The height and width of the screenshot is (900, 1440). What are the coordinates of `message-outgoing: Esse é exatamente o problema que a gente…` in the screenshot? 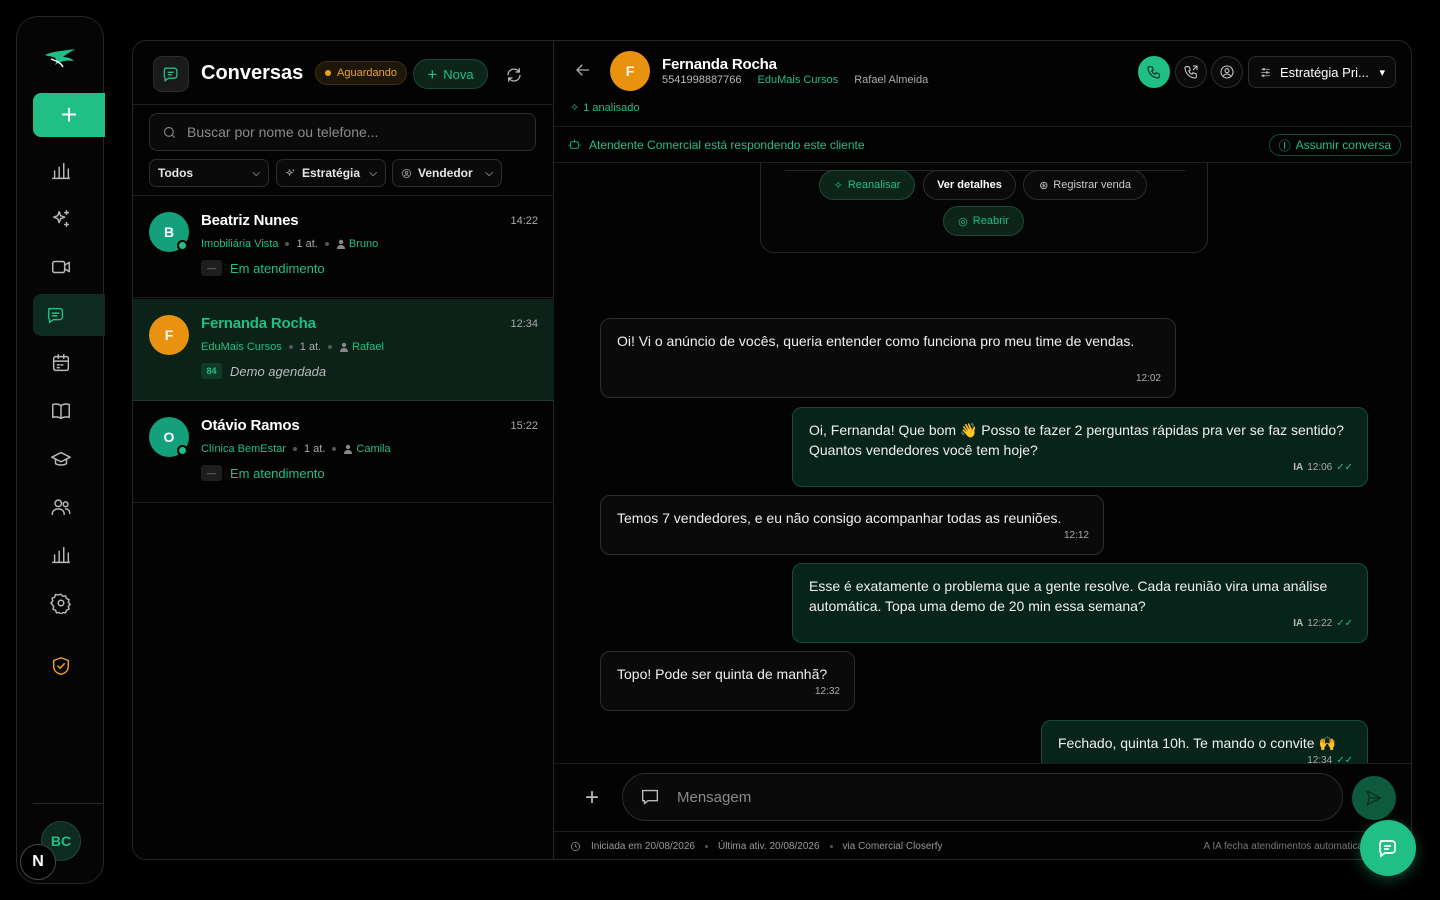 It's located at (1080, 603).